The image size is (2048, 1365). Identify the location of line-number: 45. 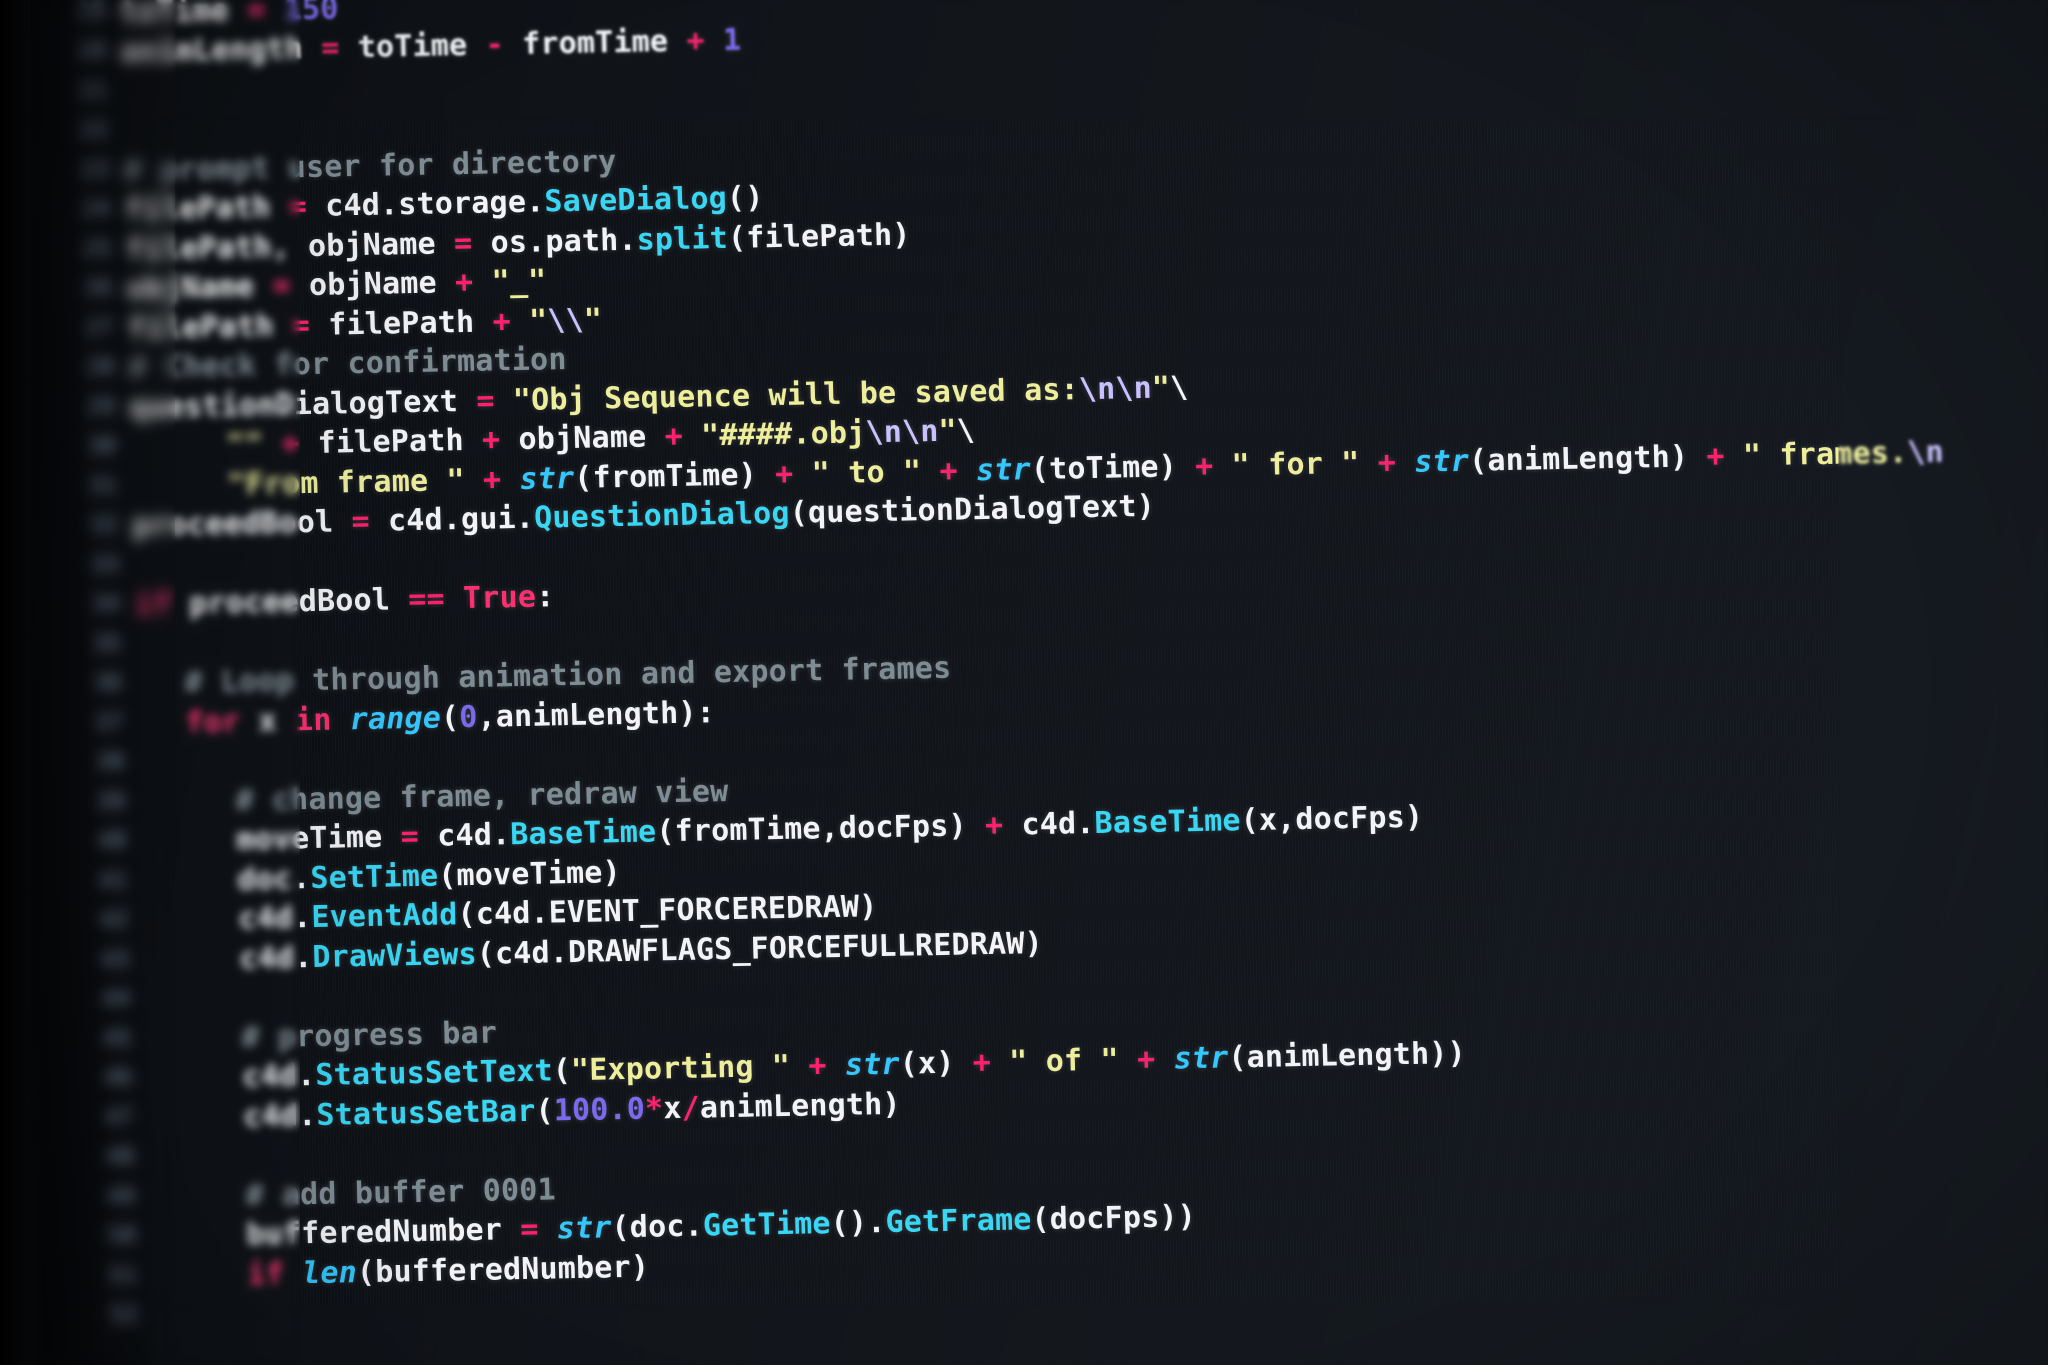
(117, 1038).